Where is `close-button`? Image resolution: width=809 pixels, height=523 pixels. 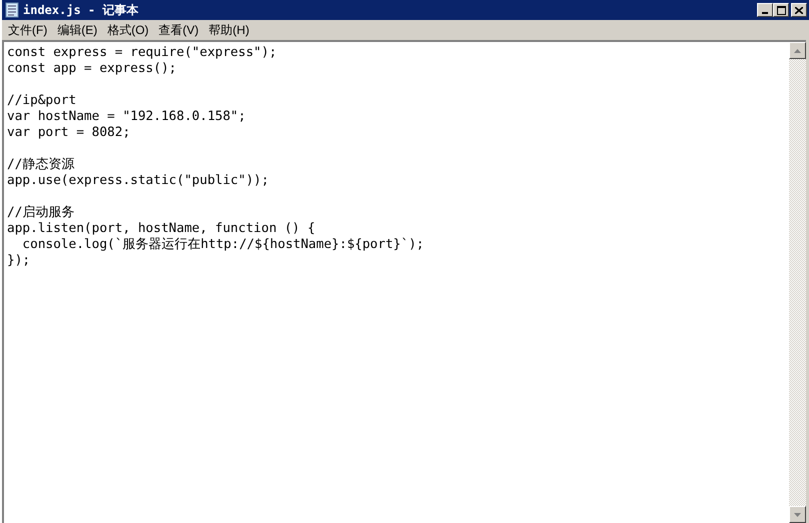
close-button is located at coordinates (799, 10).